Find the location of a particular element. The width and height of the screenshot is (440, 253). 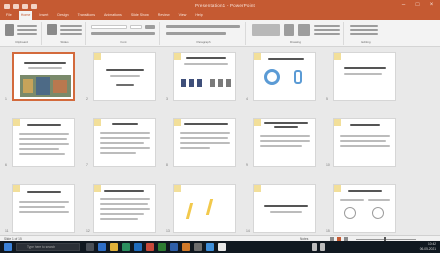

font-formatting-icons is located at coordinates (123, 33).